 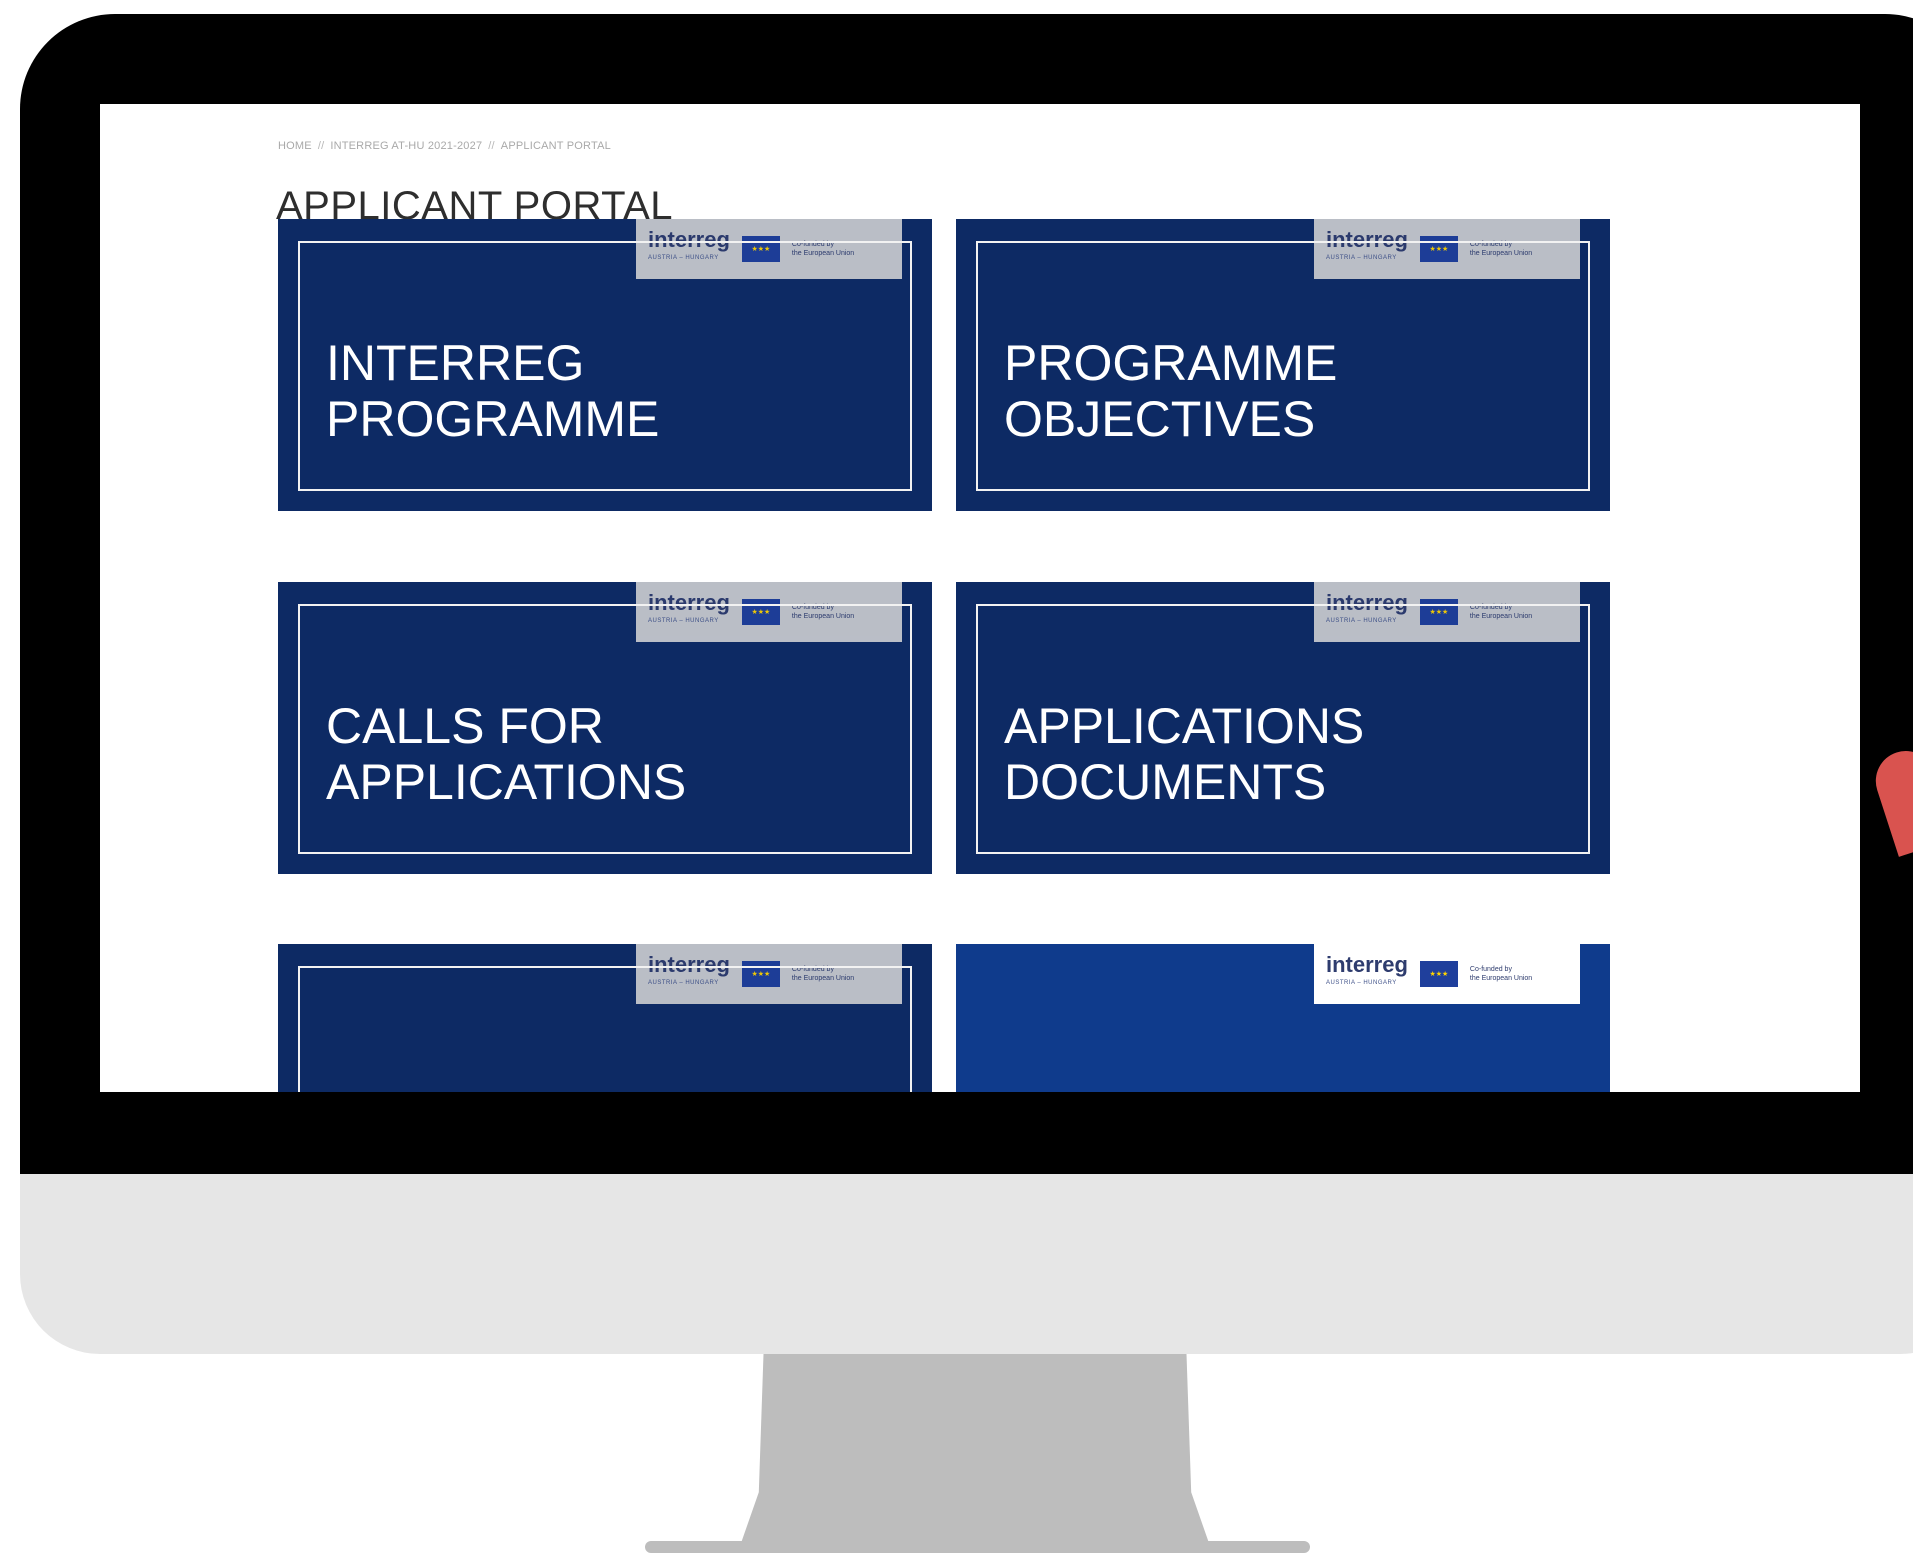 I want to click on breadcrumb-current: APPLICANT PORTAL, so click(x=555, y=146).